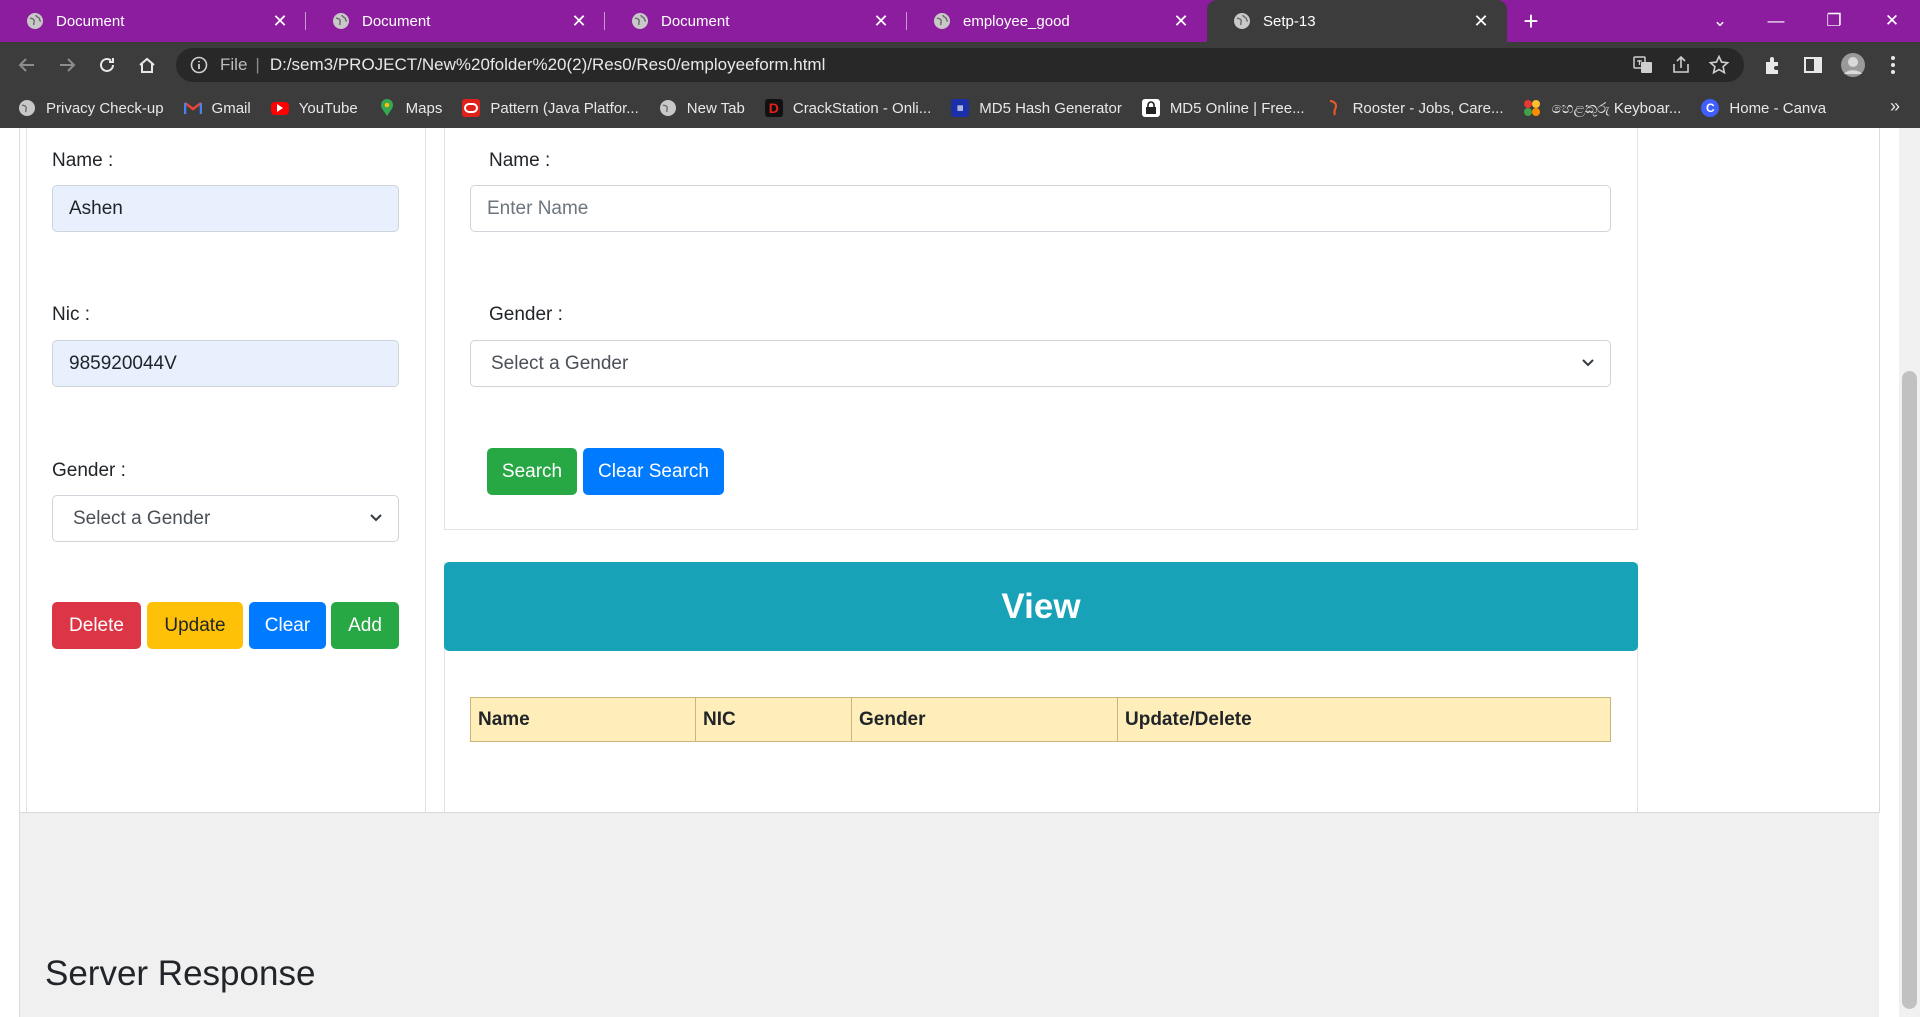 This screenshot has height=1017, width=1920. What do you see at coordinates (1531, 21) in the screenshot?
I see `new-tab-button: +` at bounding box center [1531, 21].